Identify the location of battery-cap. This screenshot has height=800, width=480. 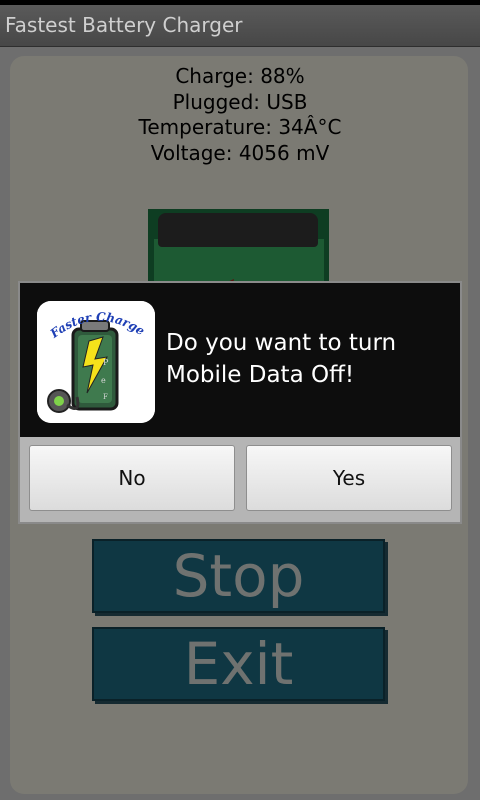
(238, 230).